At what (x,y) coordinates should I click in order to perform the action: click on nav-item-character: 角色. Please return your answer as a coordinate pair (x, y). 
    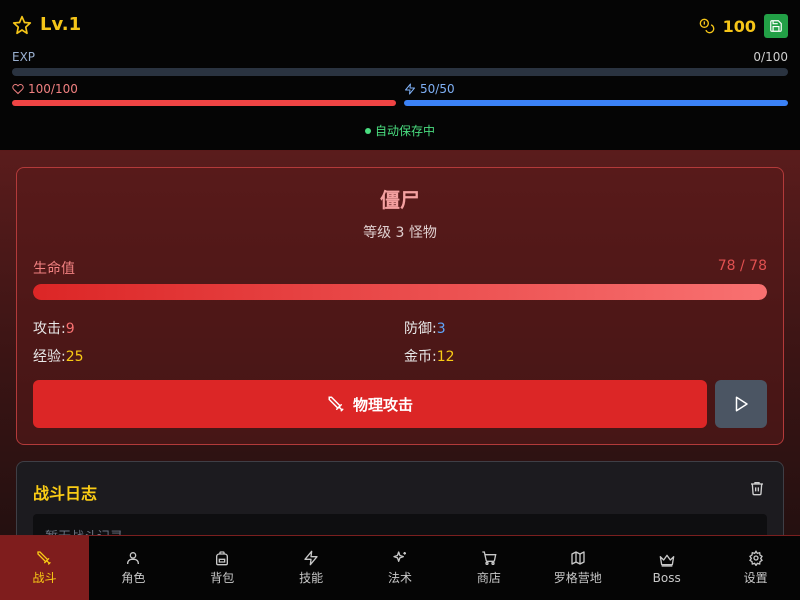
    Looking at the image, I should click on (133, 568).